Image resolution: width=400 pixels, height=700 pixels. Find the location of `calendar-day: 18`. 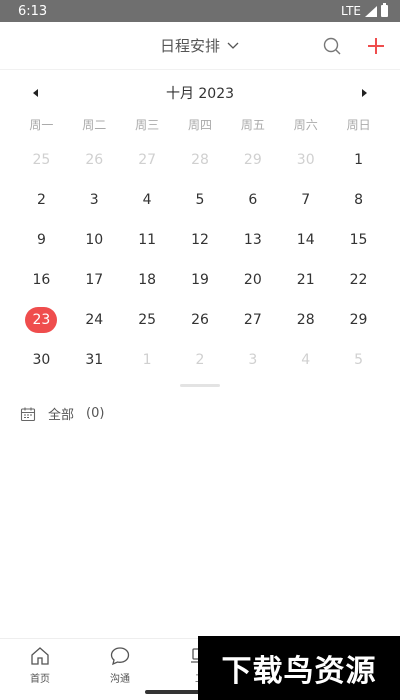

calendar-day: 18 is located at coordinates (147, 280).